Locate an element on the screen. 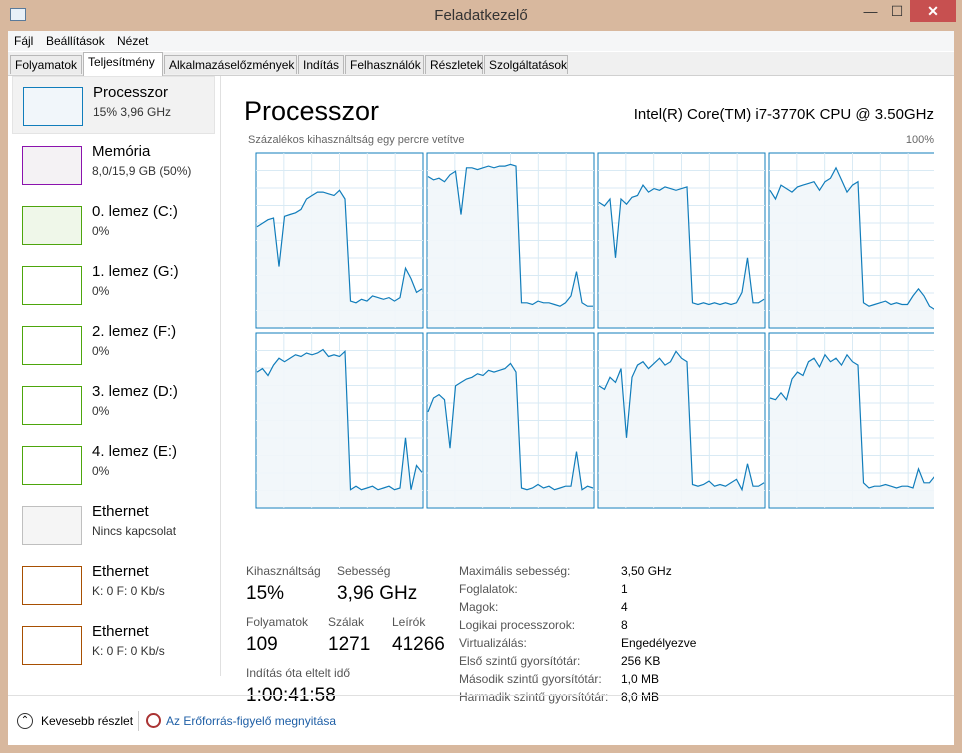 The image size is (962, 753). sidebar-item-title: 0. lemez (C:) is located at coordinates (135, 211).